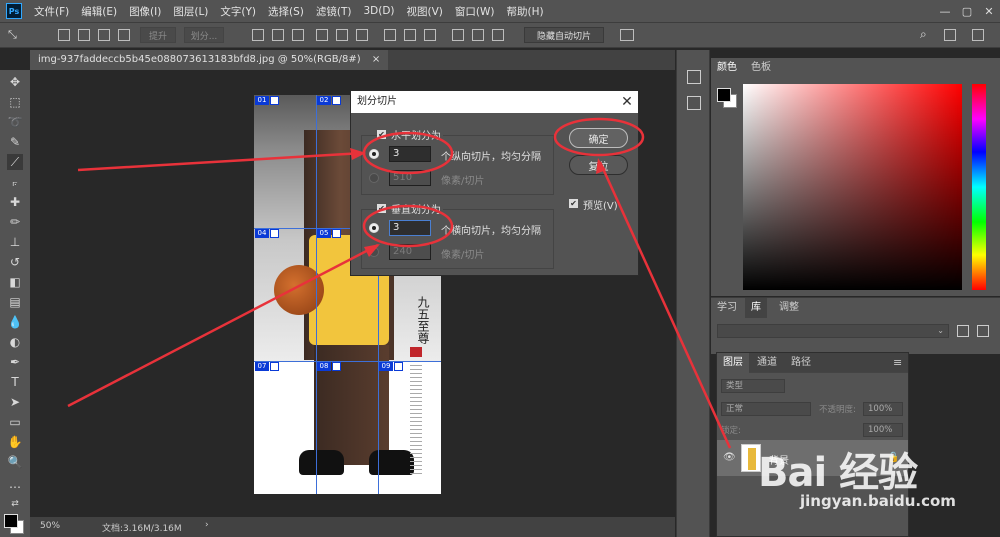 The image size is (1000, 537). What do you see at coordinates (599, 137) in the screenshot?
I see `annotation-ellipse-ok` at bounding box center [599, 137].